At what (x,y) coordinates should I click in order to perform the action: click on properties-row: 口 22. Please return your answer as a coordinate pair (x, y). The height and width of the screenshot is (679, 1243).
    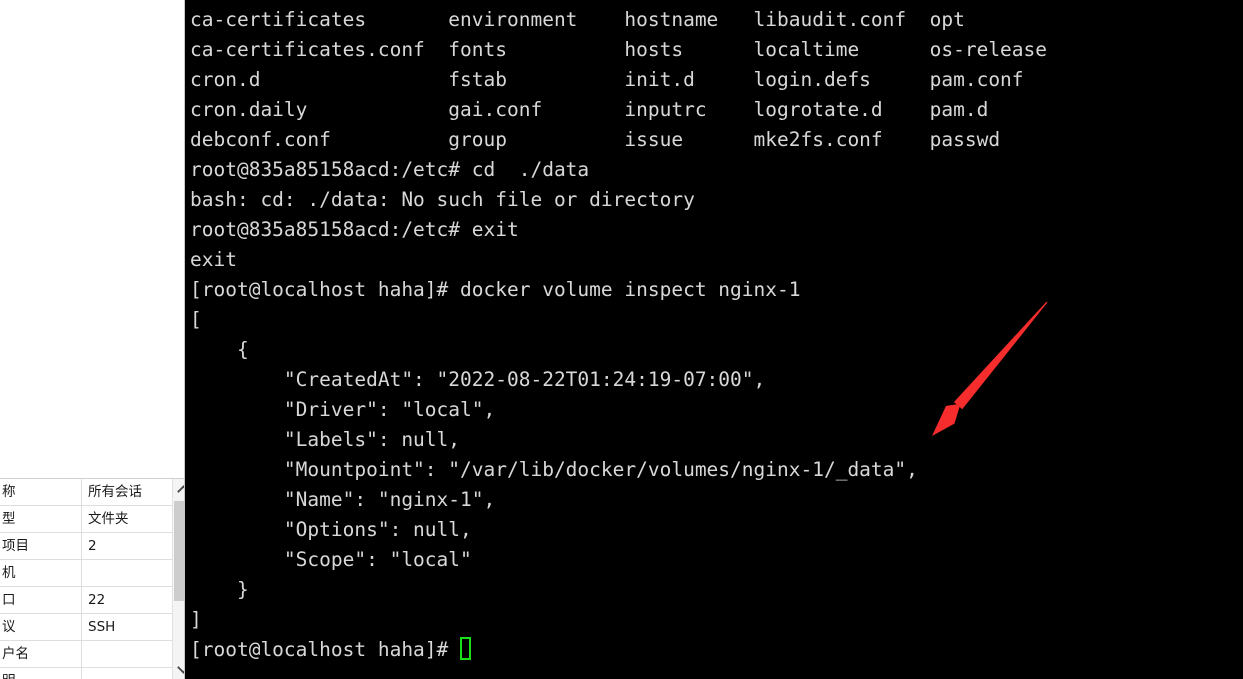
    Looking at the image, I should click on (86, 600).